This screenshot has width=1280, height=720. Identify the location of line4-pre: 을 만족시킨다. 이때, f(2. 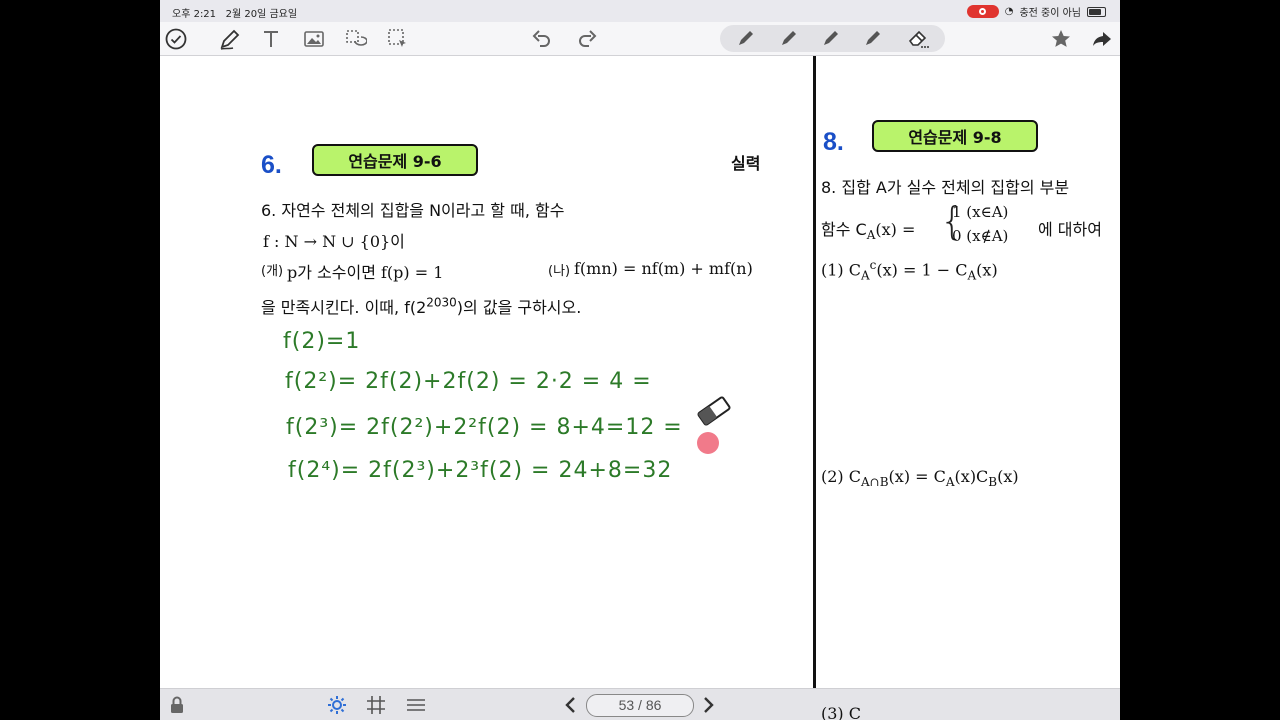
(344, 307).